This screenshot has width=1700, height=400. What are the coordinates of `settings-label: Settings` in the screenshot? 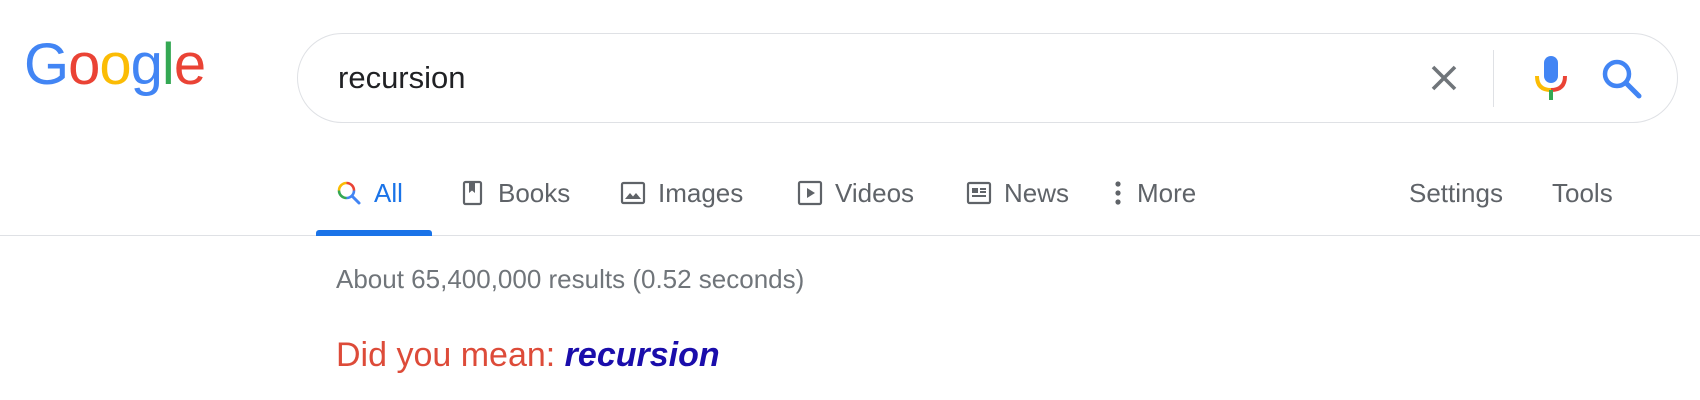 It's located at (1456, 192).